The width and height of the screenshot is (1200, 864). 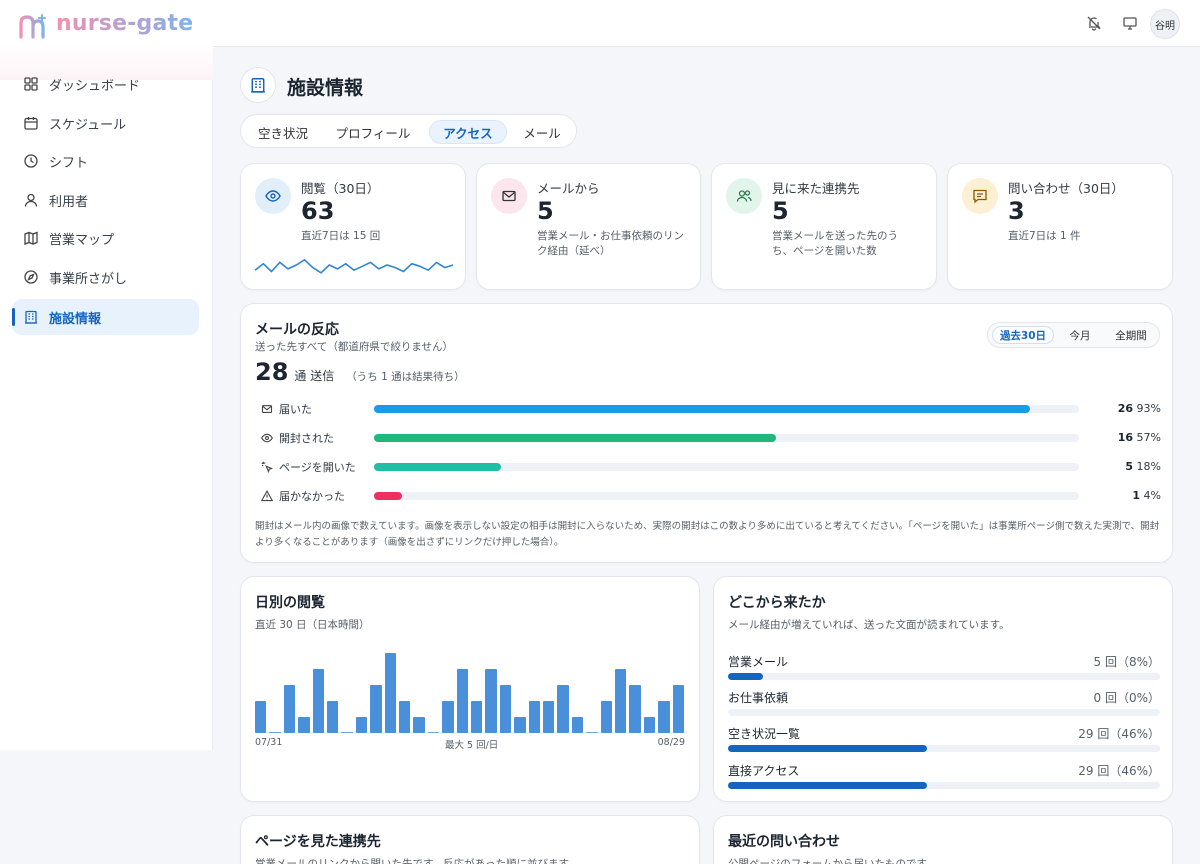 What do you see at coordinates (1080, 335) in the screenshot?
I see `period-month-button: 今月` at bounding box center [1080, 335].